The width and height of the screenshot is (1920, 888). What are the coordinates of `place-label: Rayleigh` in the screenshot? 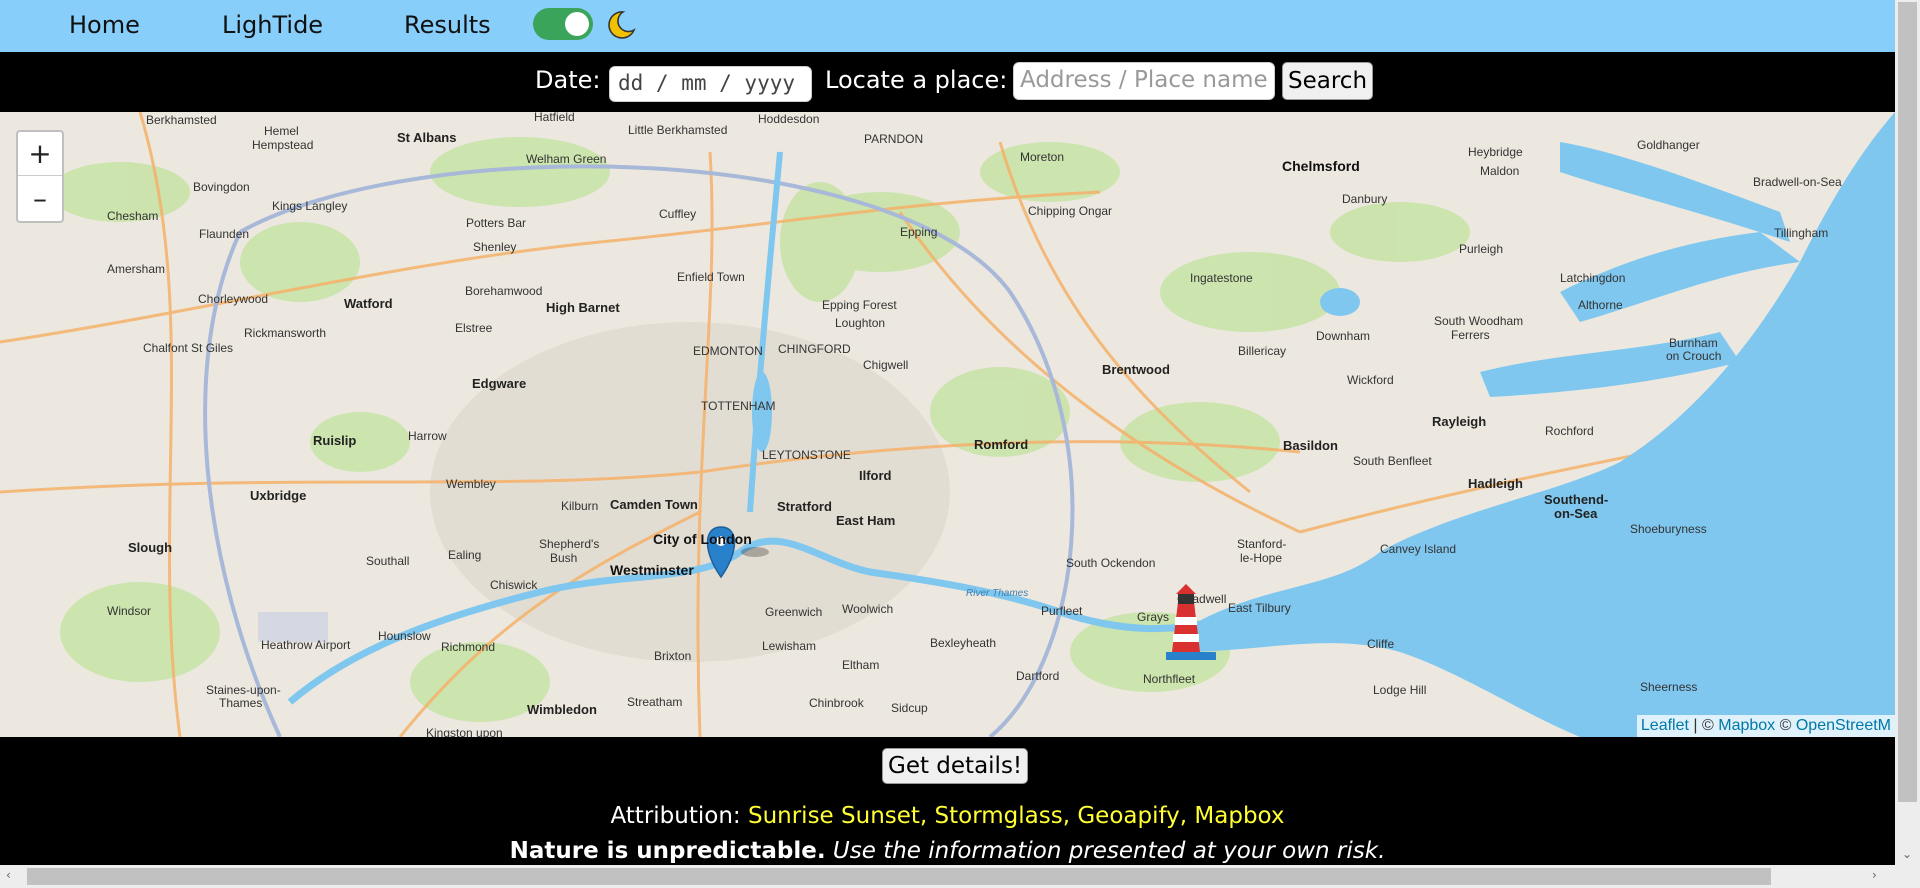 It's located at (1459, 421).